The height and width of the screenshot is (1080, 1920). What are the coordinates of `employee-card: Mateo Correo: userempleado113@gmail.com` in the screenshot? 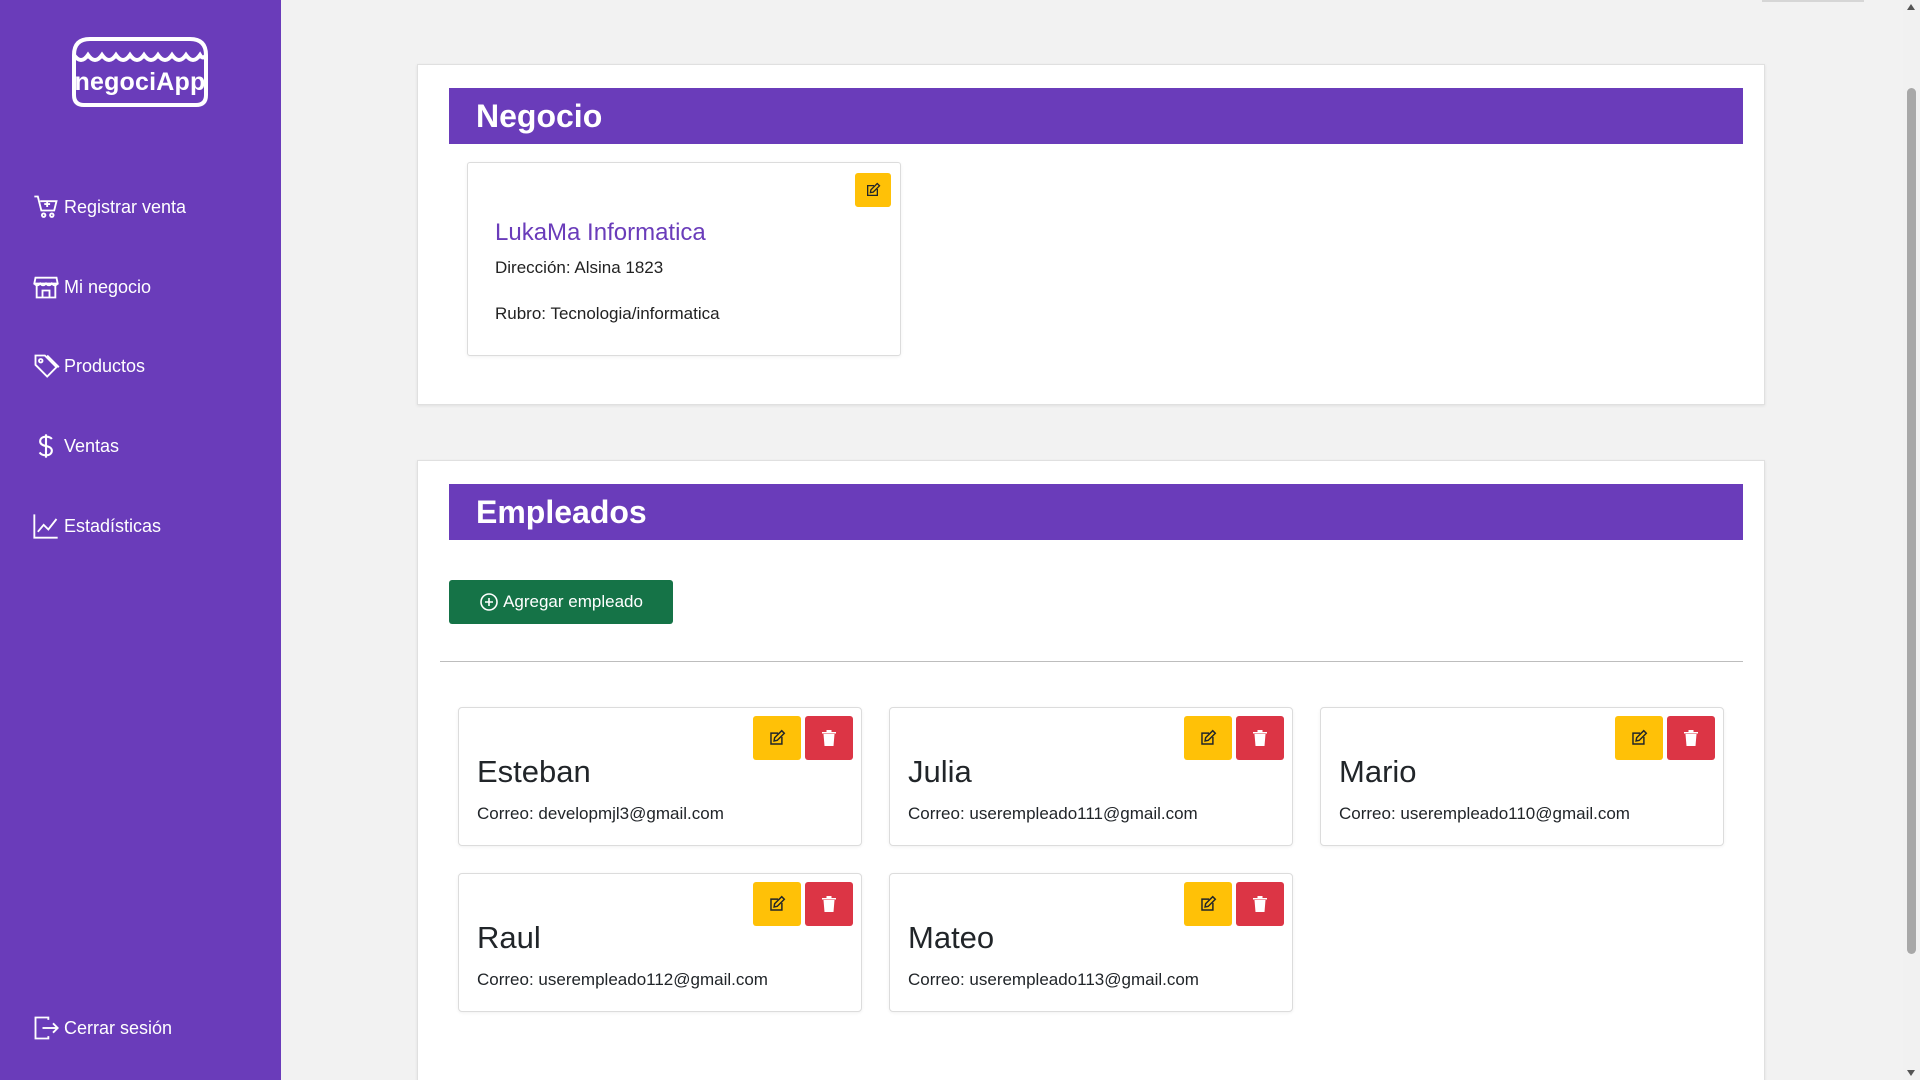 It's located at (1091, 942).